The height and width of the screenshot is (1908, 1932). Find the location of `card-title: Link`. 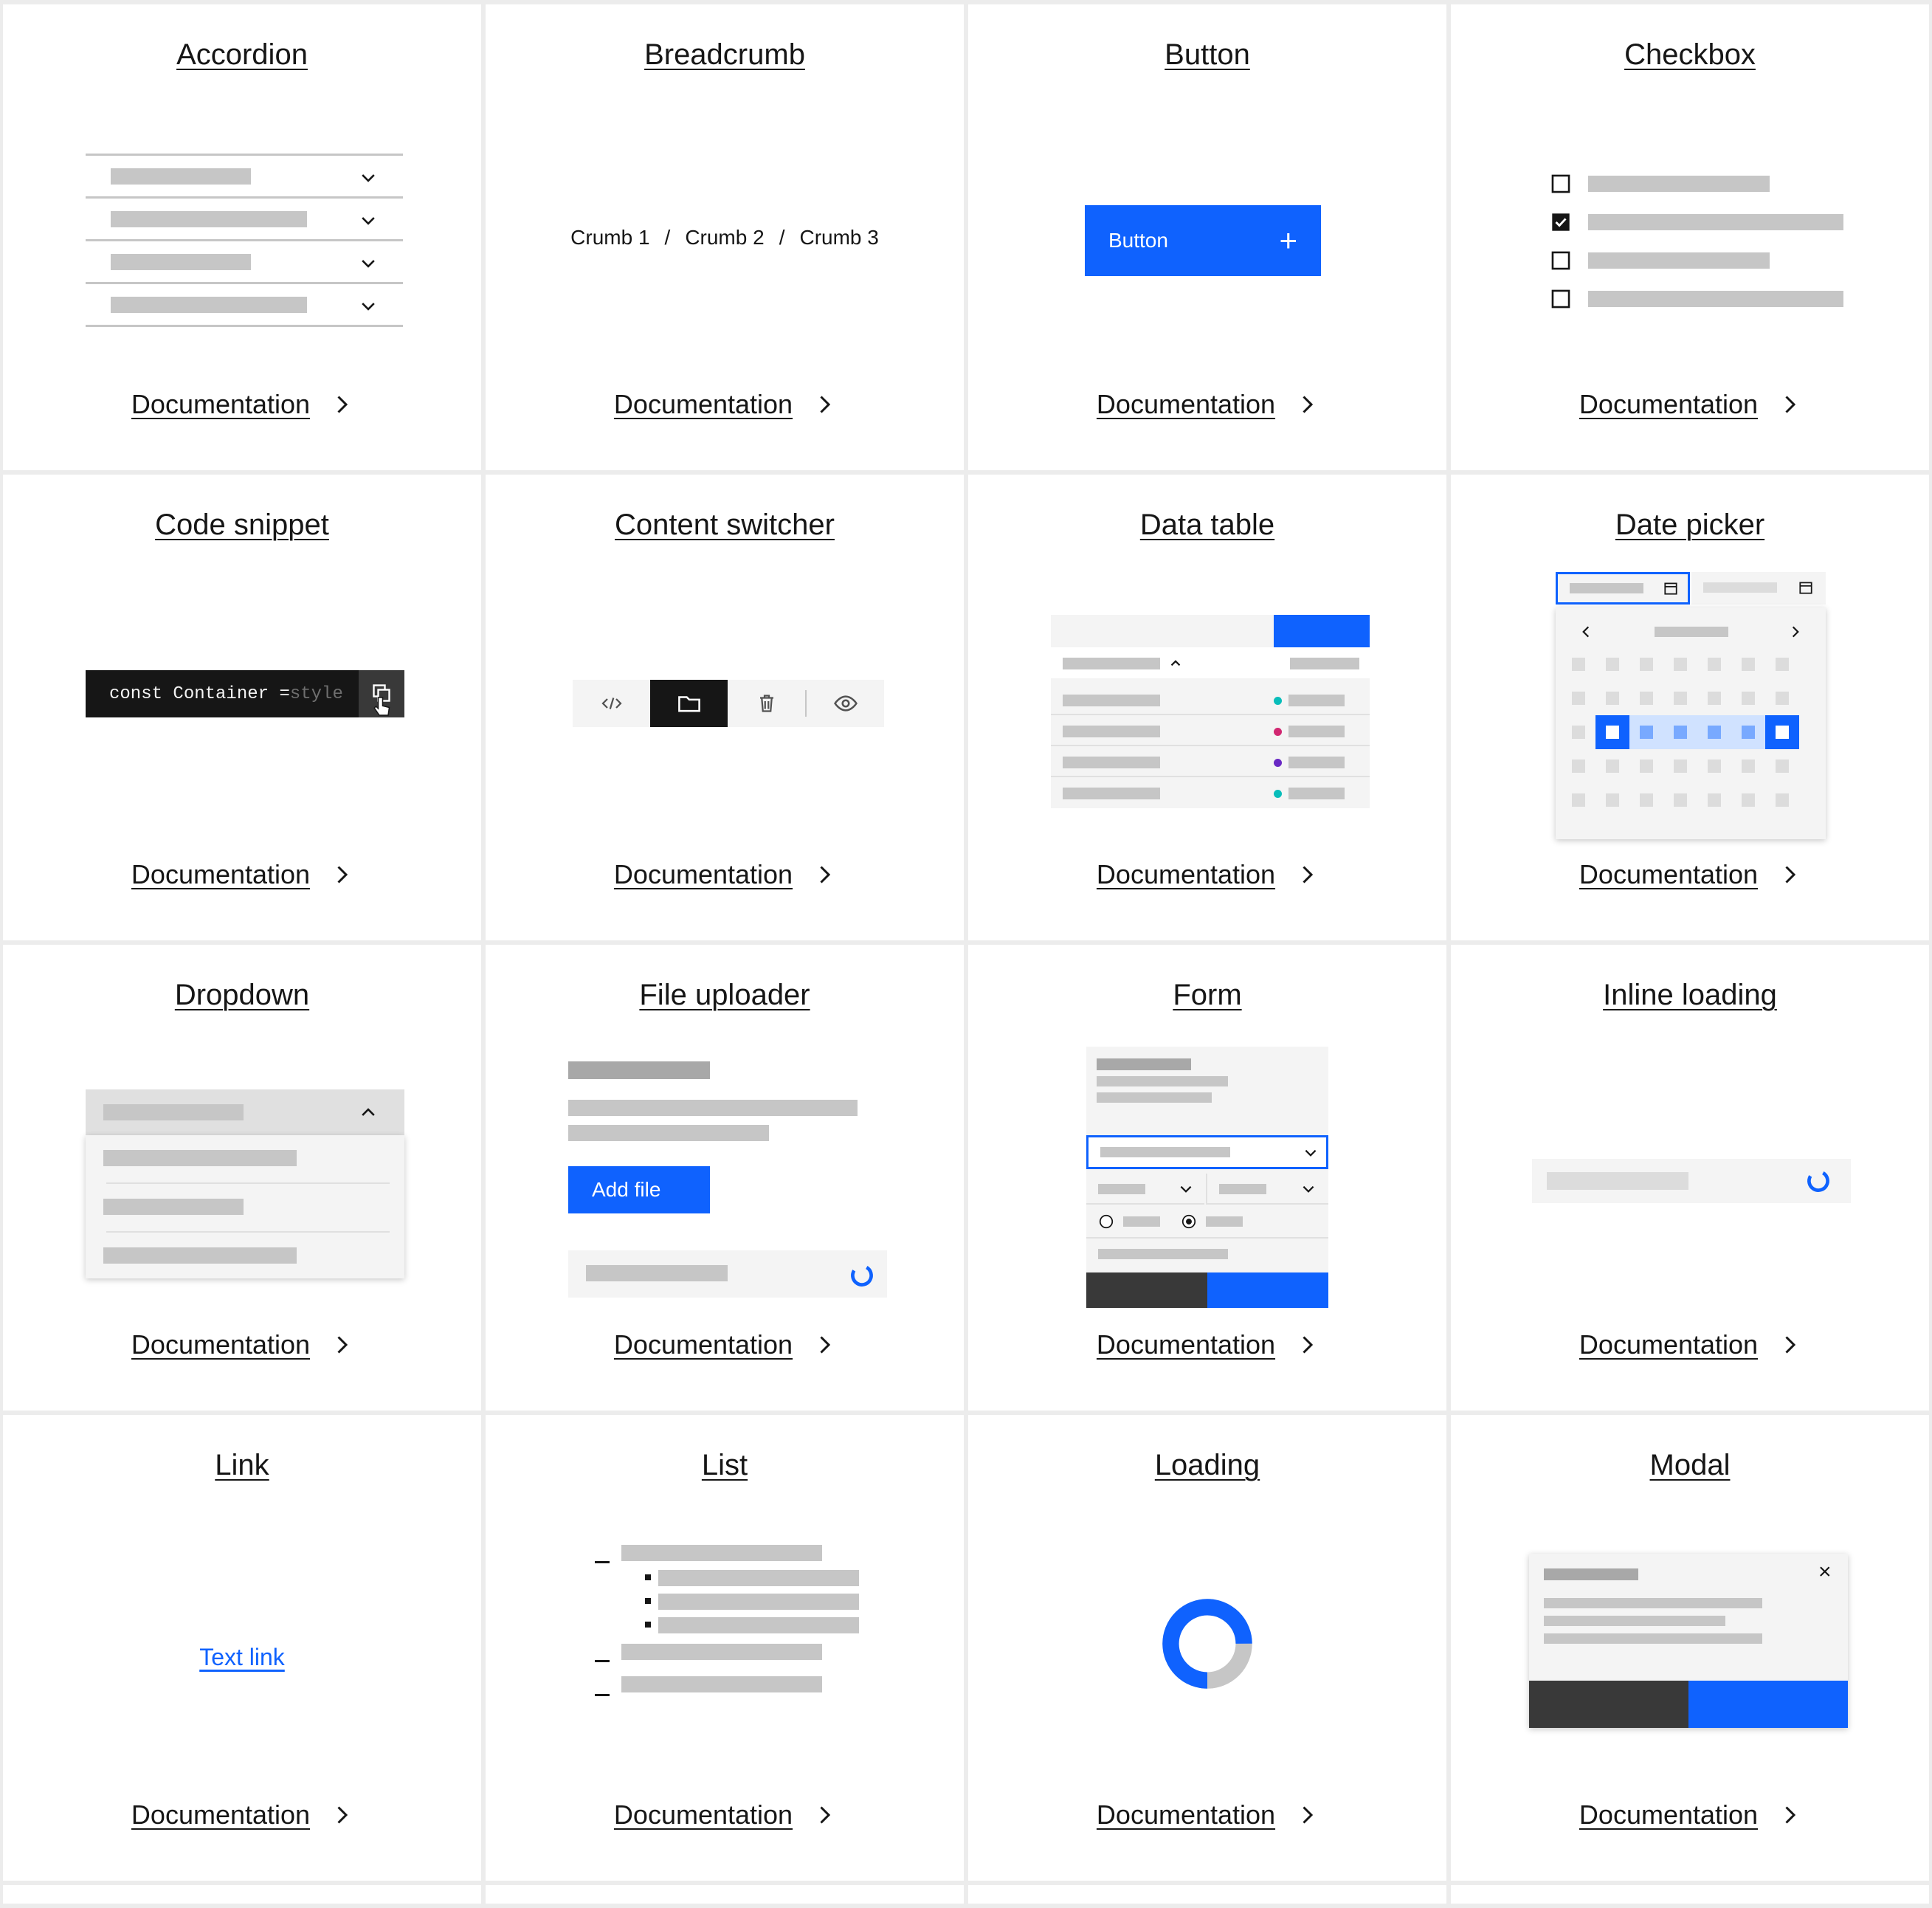

card-title: Link is located at coordinates (242, 1465).